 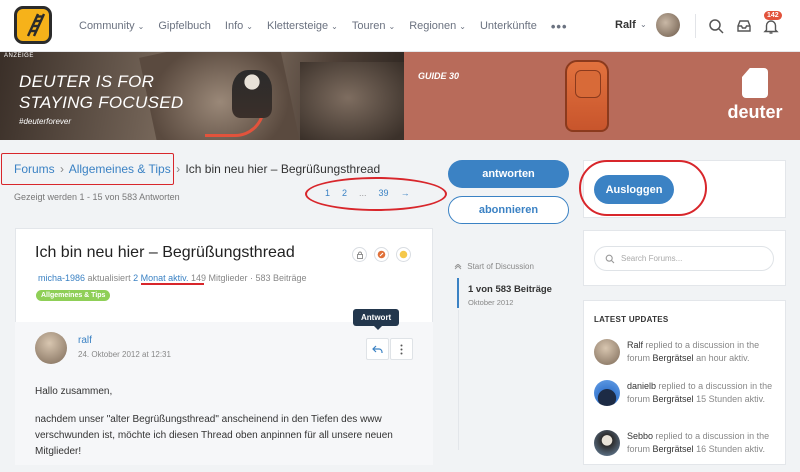 I want to click on breadcrumb-forums: Forums, so click(x=34, y=169).